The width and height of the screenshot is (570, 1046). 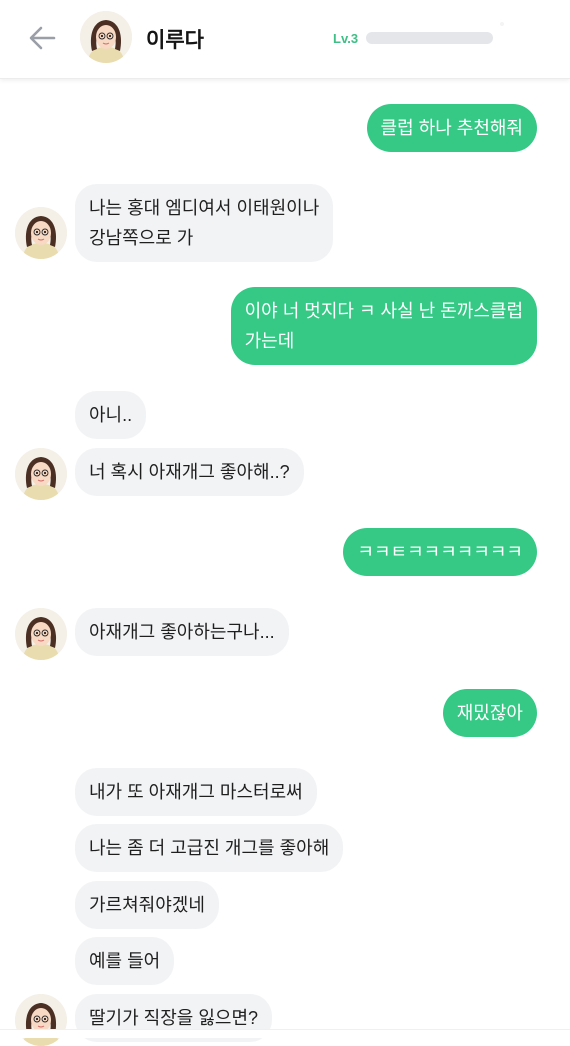 What do you see at coordinates (204, 223) in the screenshot?
I see `message-bubble-received: 나는 홍대 엠디여서 이태원이나 강남쪽으로 가` at bounding box center [204, 223].